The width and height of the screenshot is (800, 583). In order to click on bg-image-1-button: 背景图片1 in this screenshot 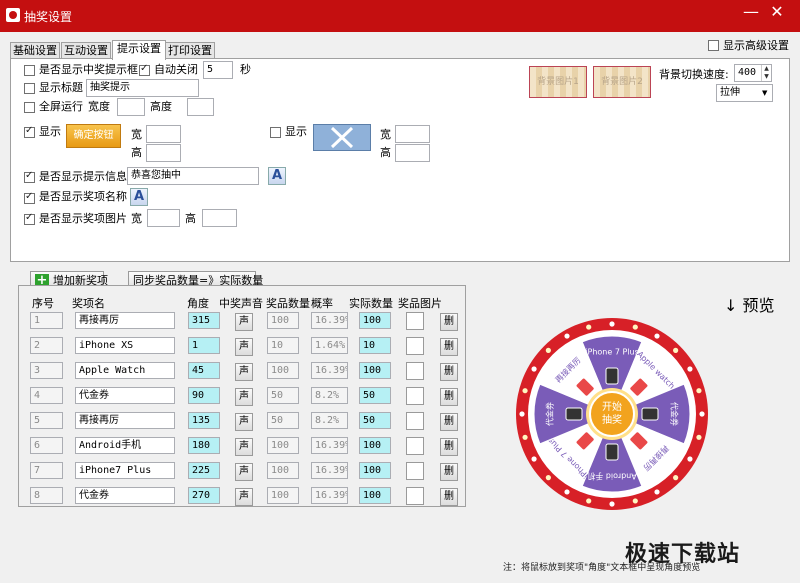, I will do `click(558, 82)`.